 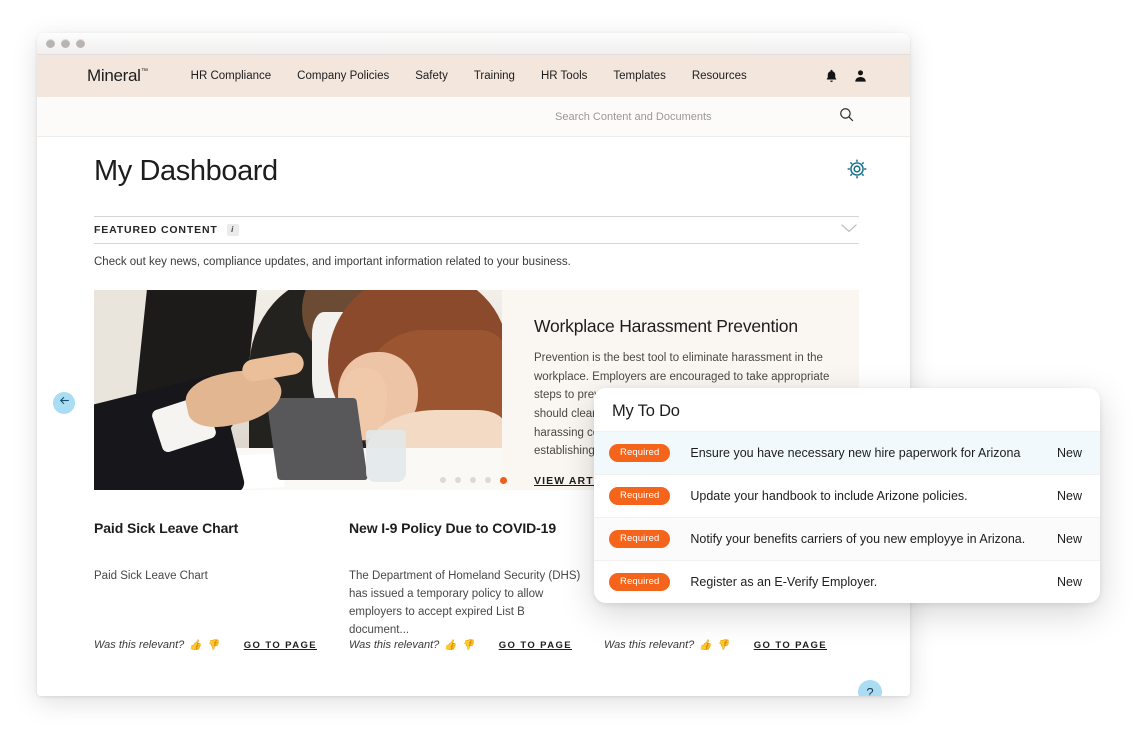 What do you see at coordinates (487, 44) in the screenshot?
I see `window-titlebar-field` at bounding box center [487, 44].